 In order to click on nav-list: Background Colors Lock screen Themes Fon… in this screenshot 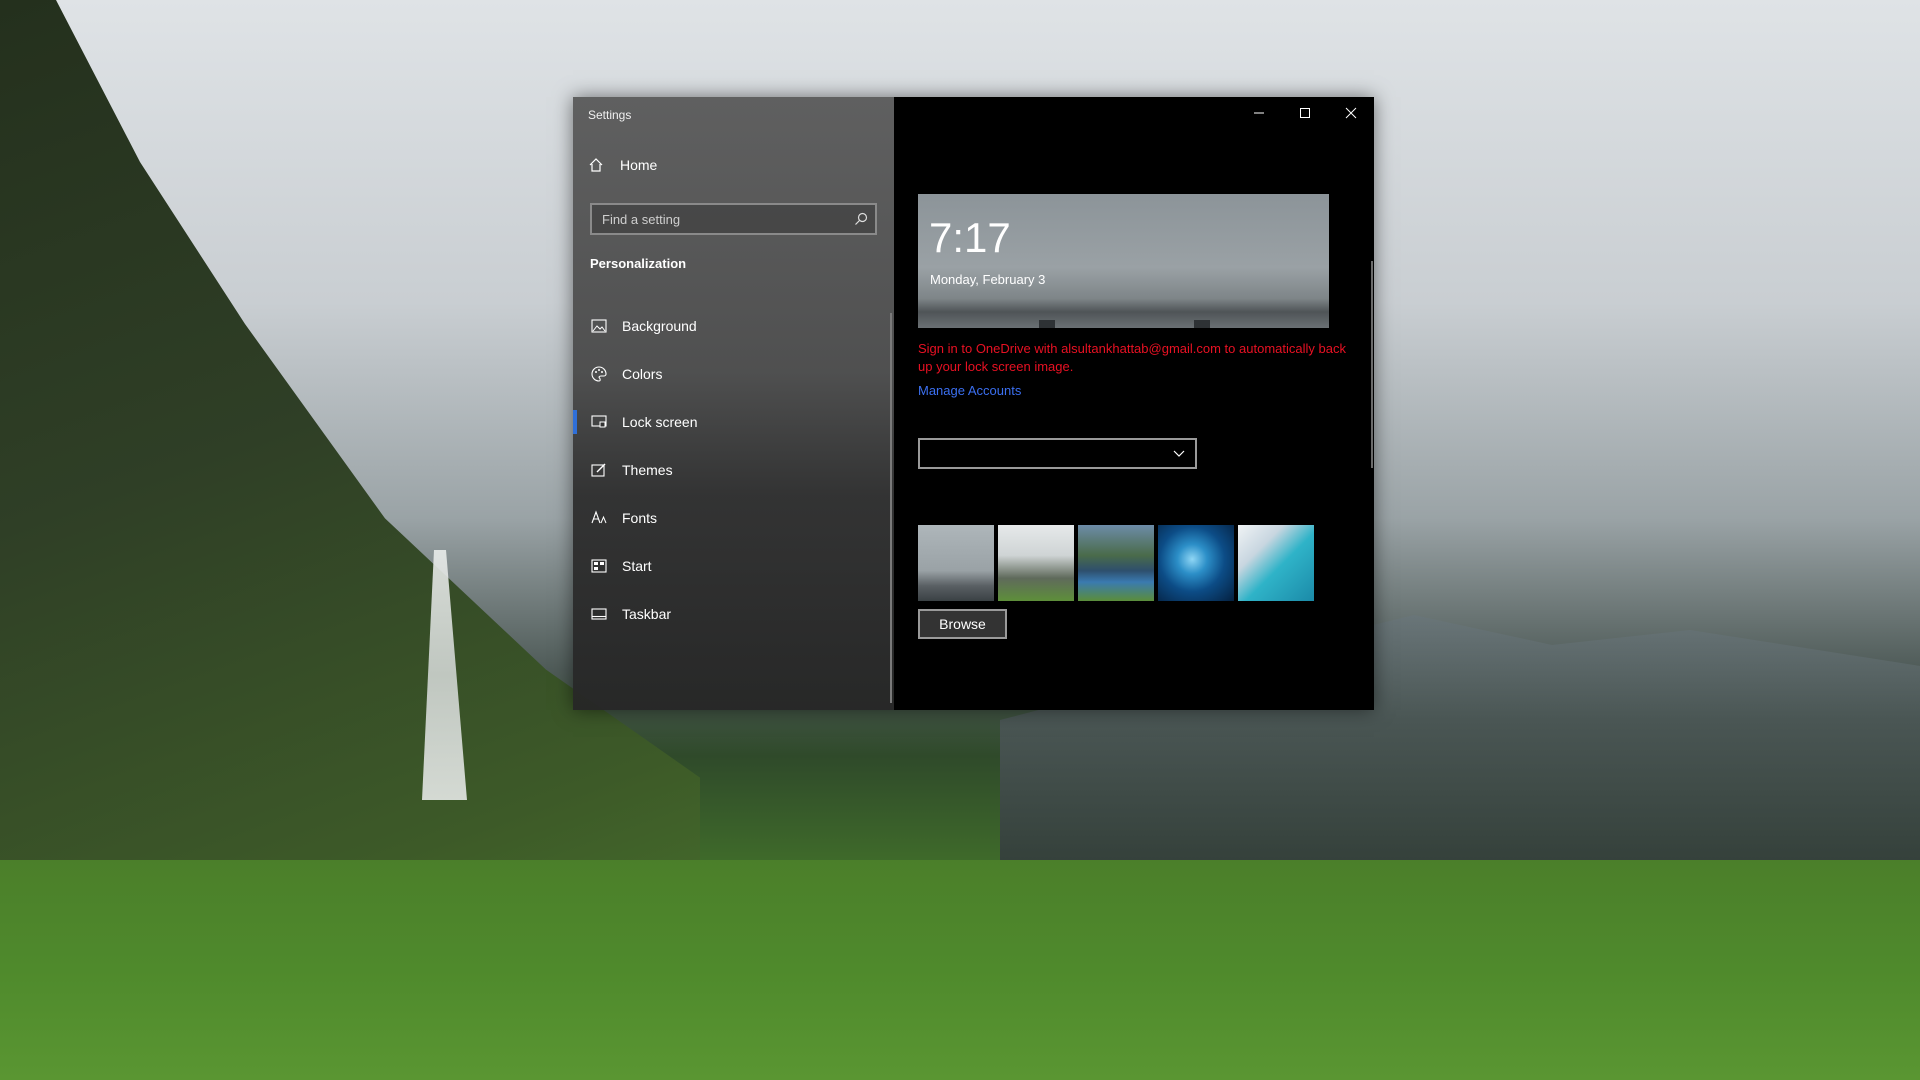, I will do `click(733, 470)`.